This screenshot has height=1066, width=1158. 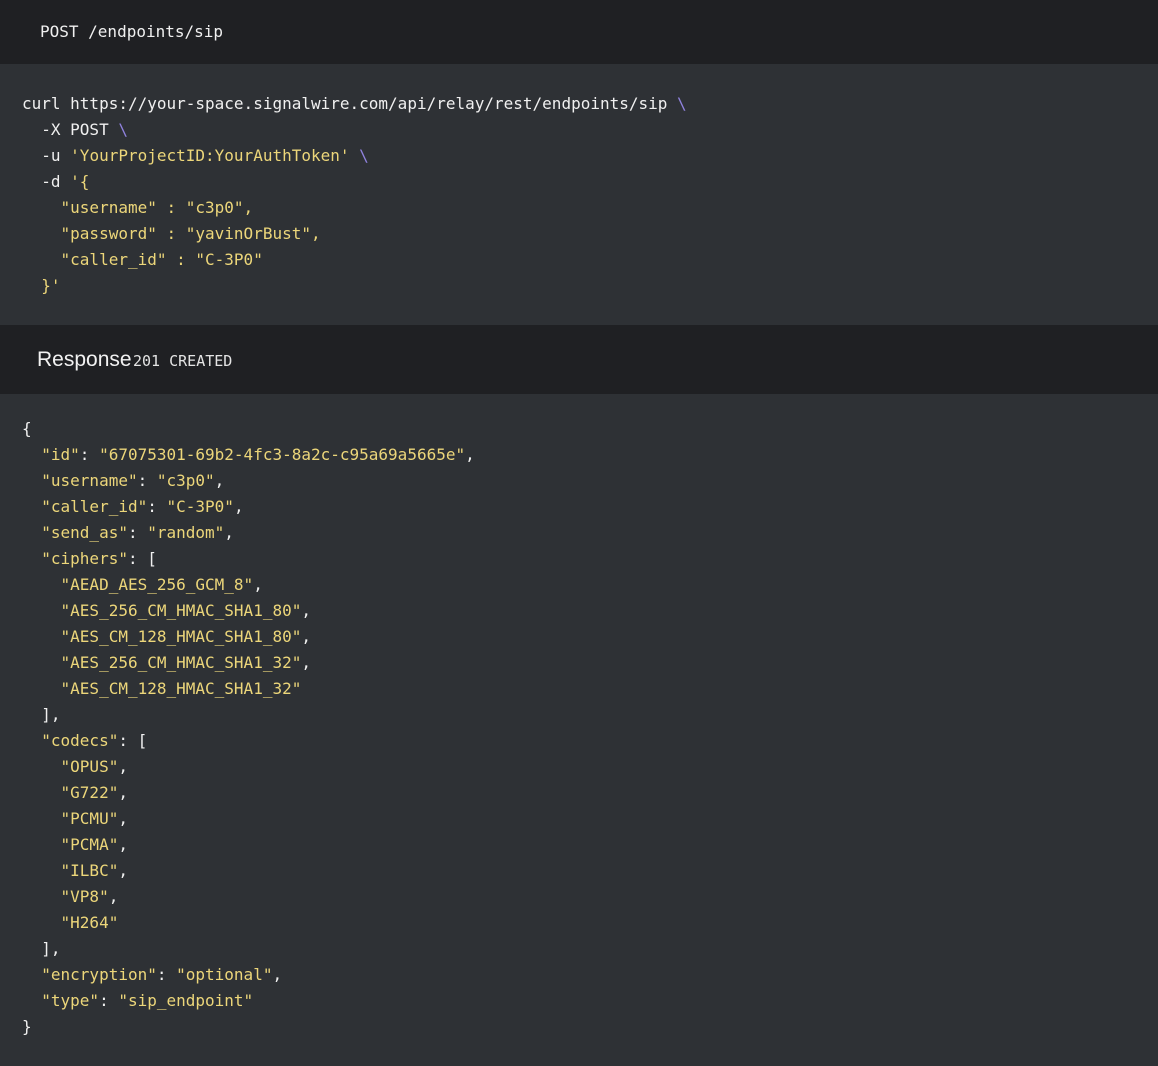 What do you see at coordinates (41, 285) in the screenshot?
I see `code-string-token: }'` at bounding box center [41, 285].